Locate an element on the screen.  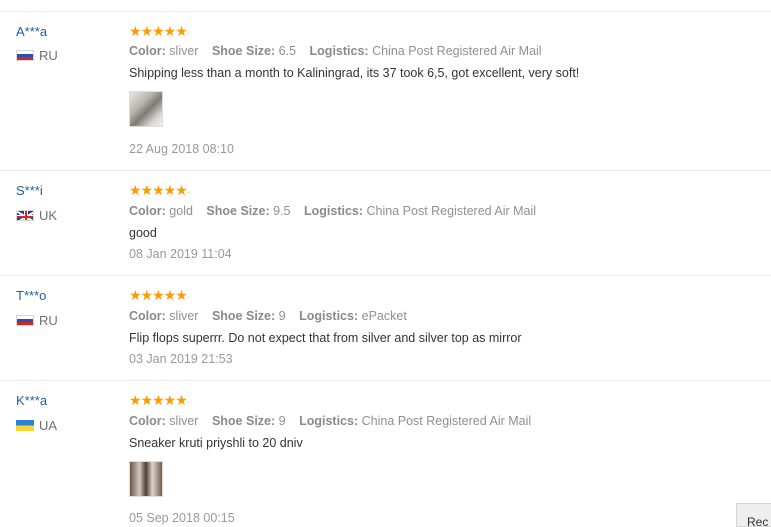
country-code: UA is located at coordinates (48, 425).